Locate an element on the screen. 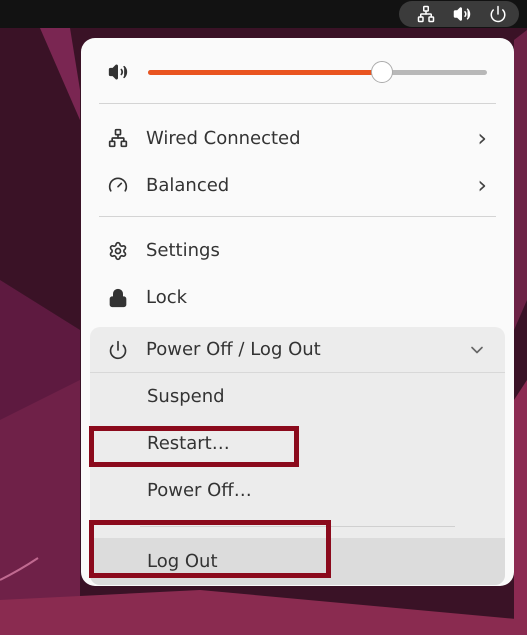 The width and height of the screenshot is (527, 635). volume-slider is located at coordinates (317, 71).